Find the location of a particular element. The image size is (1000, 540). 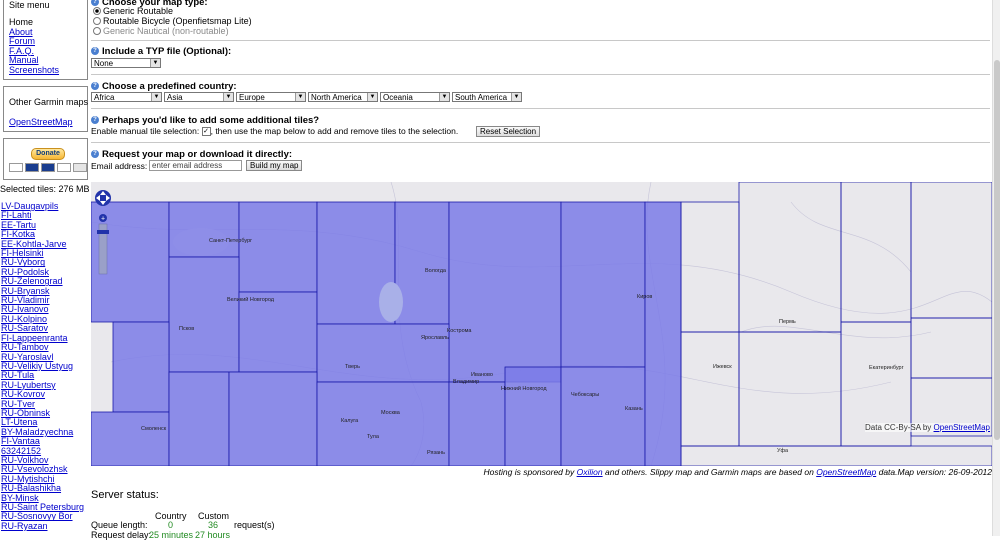

osm-link: OpenStreetMap is located at coordinates (846, 472).